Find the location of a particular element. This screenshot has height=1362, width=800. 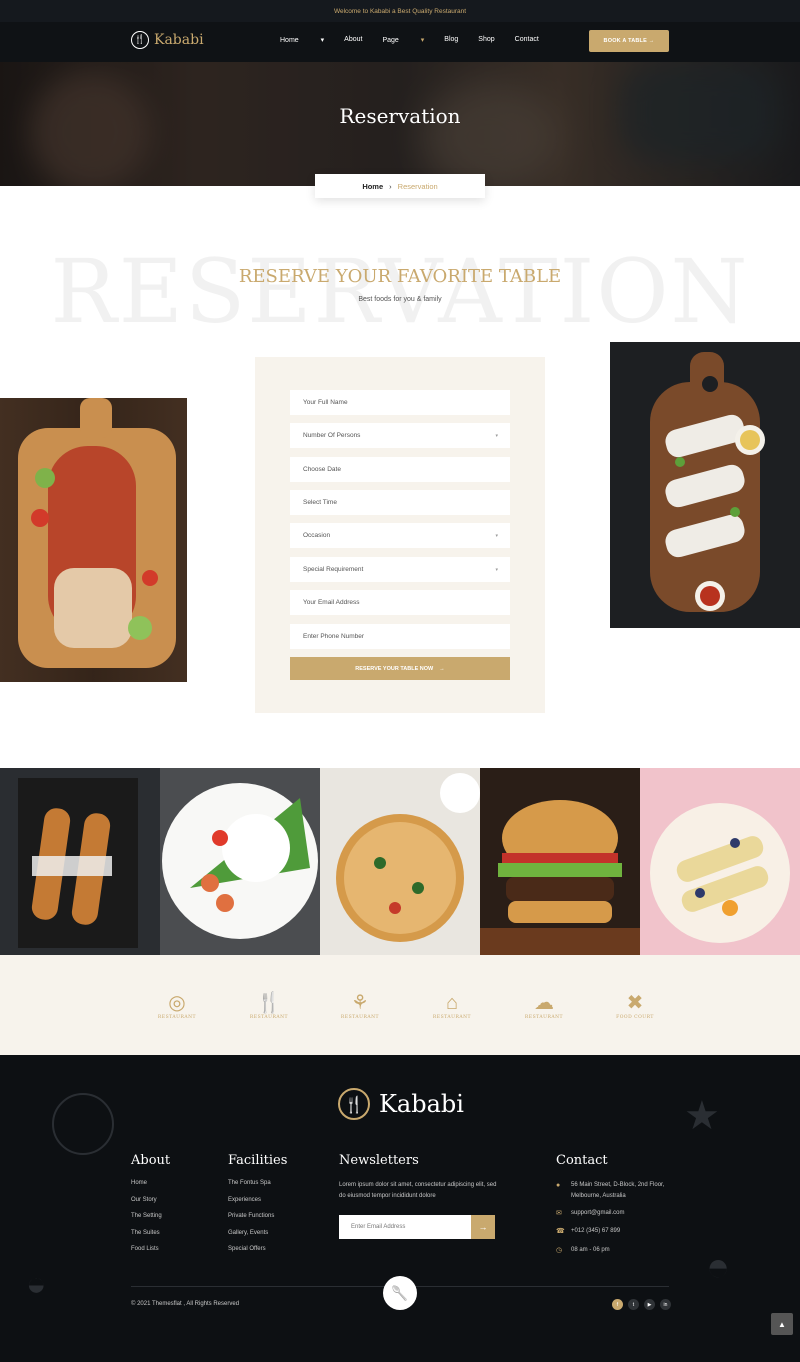

linkedin-icon: in is located at coordinates (665, 1304).